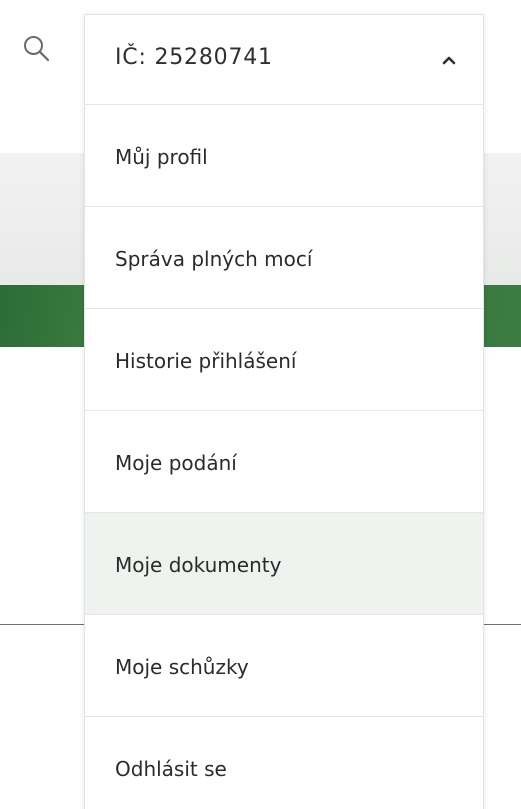 This screenshot has height=809, width=521. Describe the element at coordinates (284, 60) in the screenshot. I see `account-dropdown-toggle: IČ: 25280741` at that location.